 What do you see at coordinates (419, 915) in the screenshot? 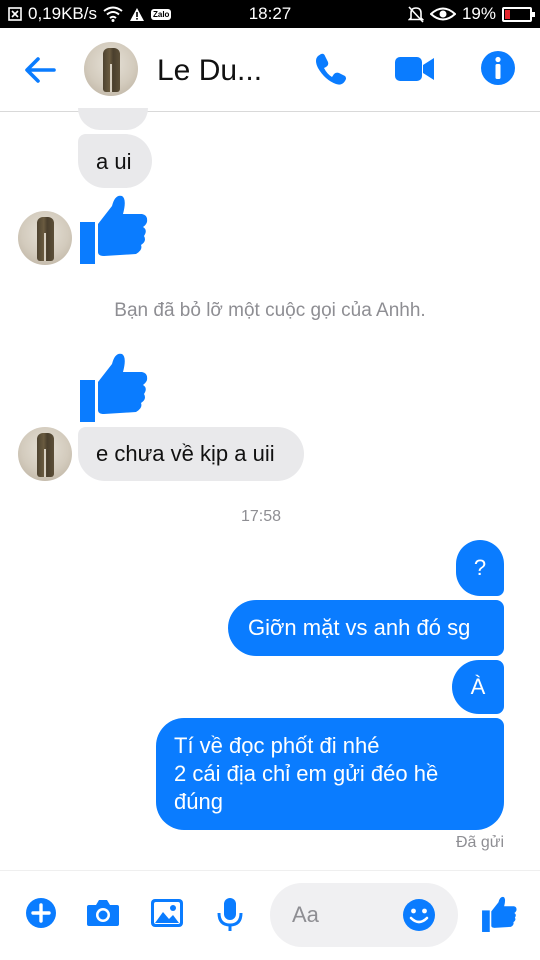
I see `emoji-icon` at bounding box center [419, 915].